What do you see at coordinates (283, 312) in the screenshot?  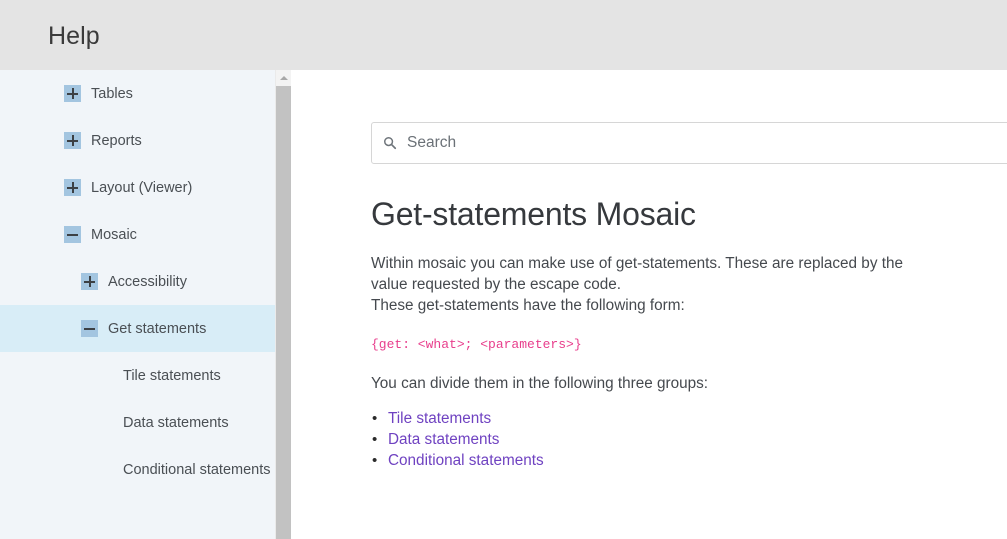 I see `scrollbar-thumb` at bounding box center [283, 312].